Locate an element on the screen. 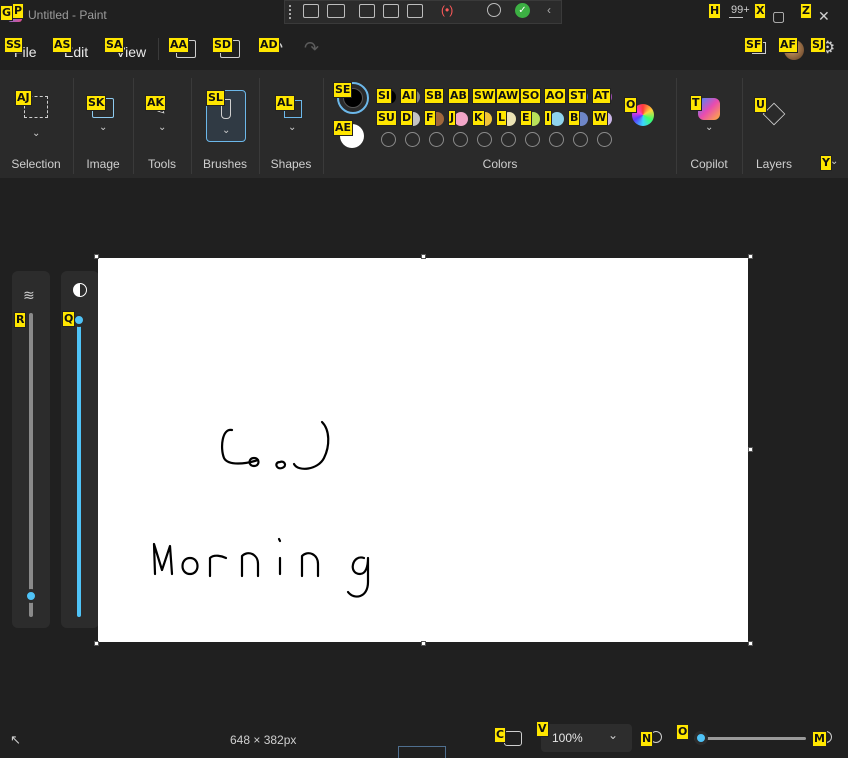  hint-size-slider: R is located at coordinates (20, 320).